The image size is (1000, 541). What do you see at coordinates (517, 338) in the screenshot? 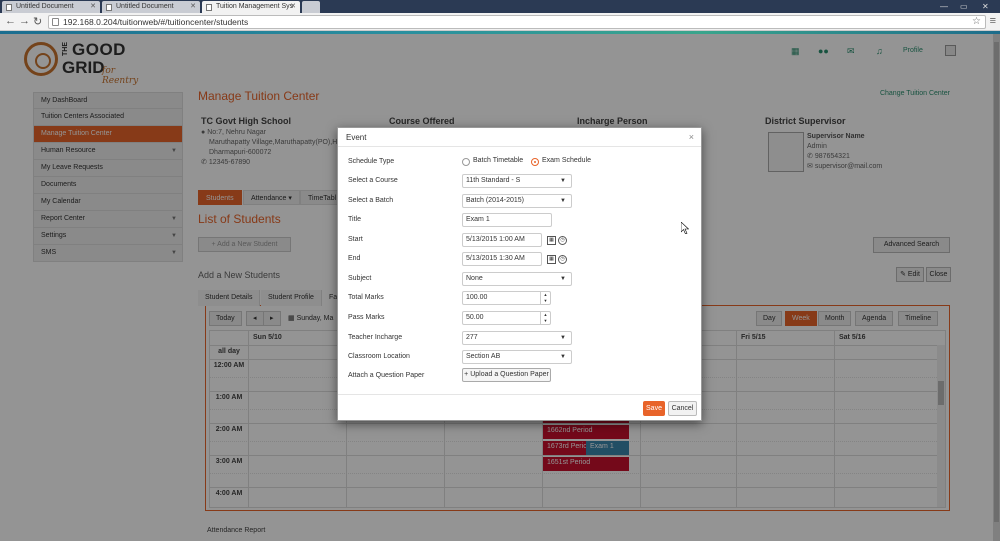
I see `teacher-select: 277 ▼` at bounding box center [517, 338].